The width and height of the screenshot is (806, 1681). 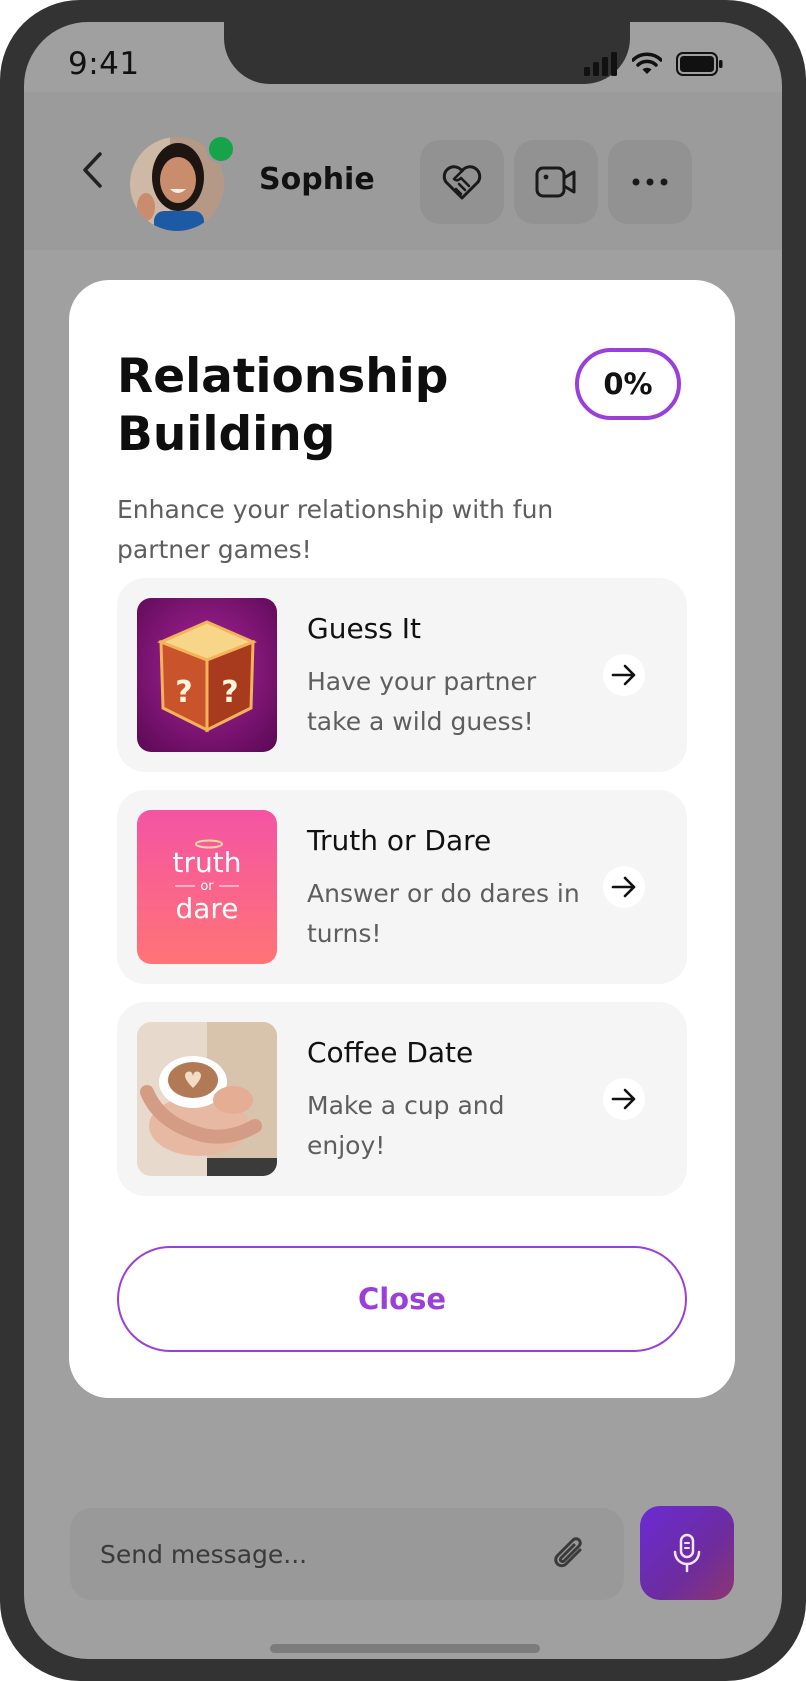 I want to click on game-description: Have your partner take a wild guess!, so click(x=422, y=701).